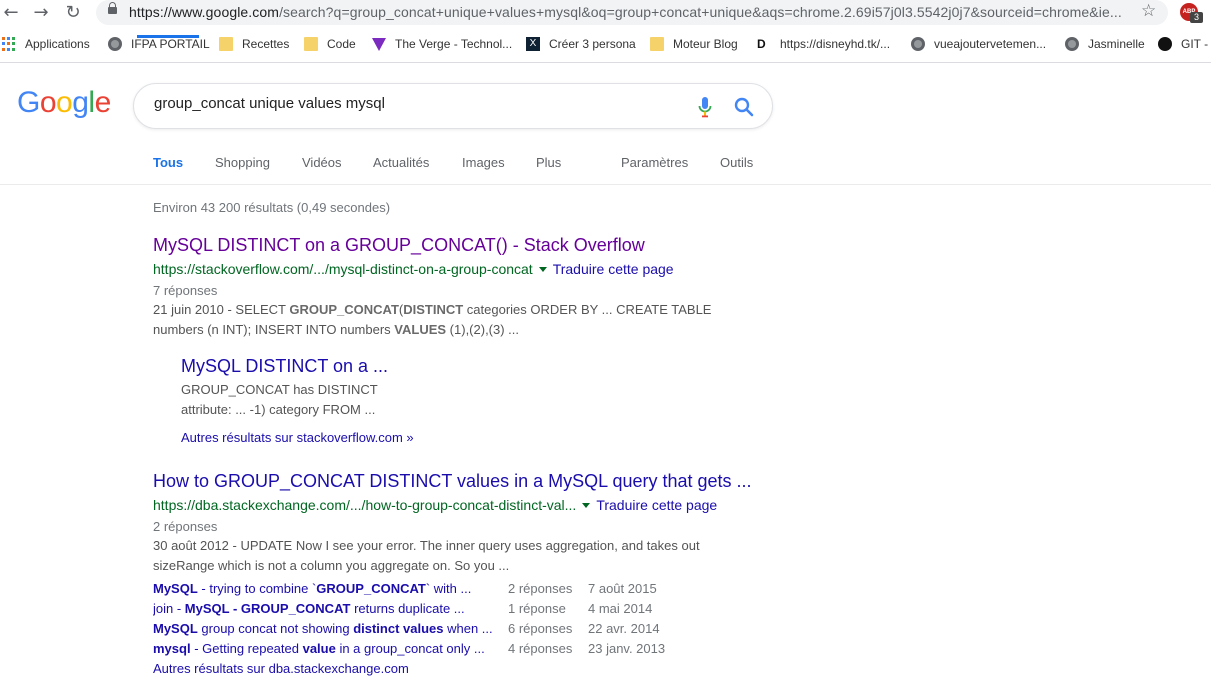  Describe the element at coordinates (540, 588) in the screenshot. I see `related-answers: 2 réponses` at that location.